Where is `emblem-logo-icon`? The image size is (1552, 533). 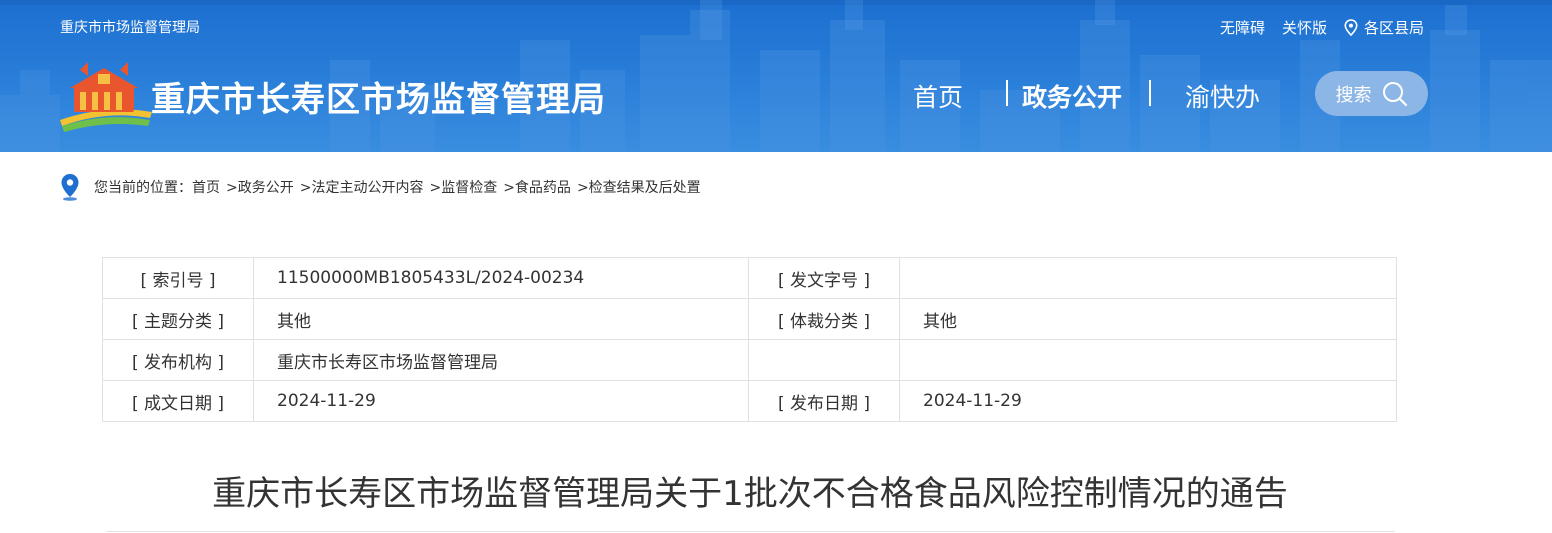
emblem-logo-icon is located at coordinates (106, 98).